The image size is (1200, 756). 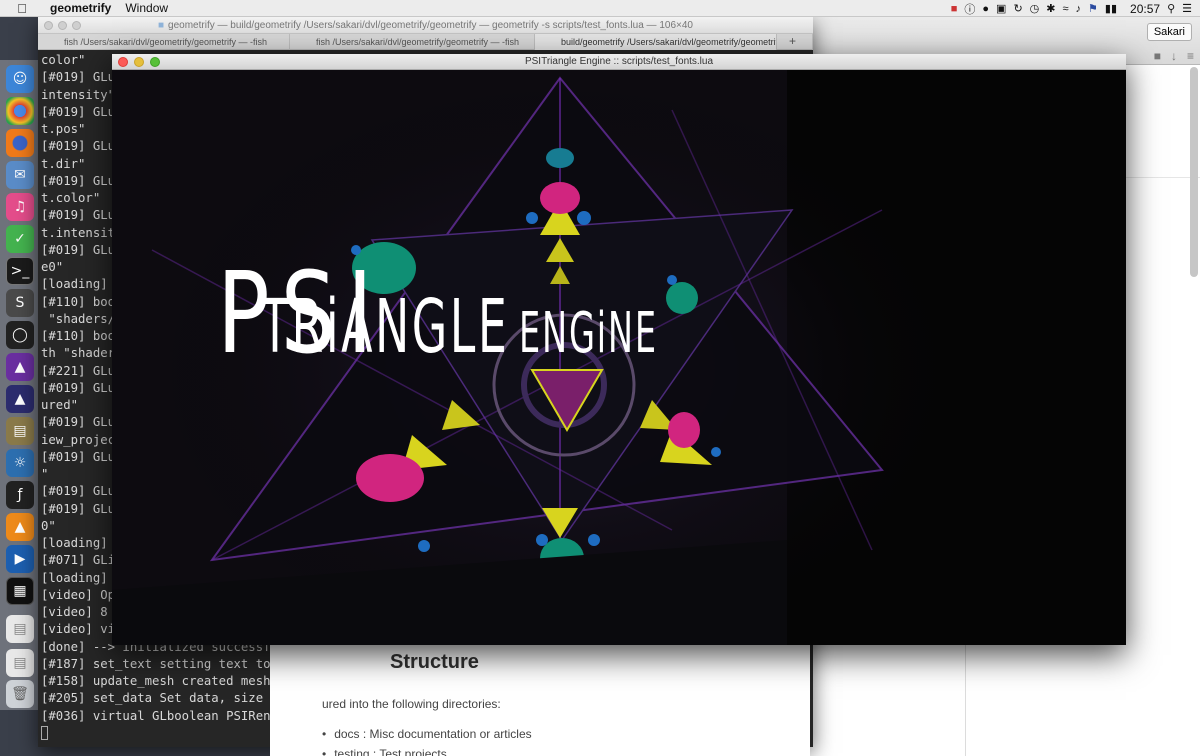 What do you see at coordinates (1111, 8) in the screenshot?
I see `battery-icon: ▮▮` at bounding box center [1111, 8].